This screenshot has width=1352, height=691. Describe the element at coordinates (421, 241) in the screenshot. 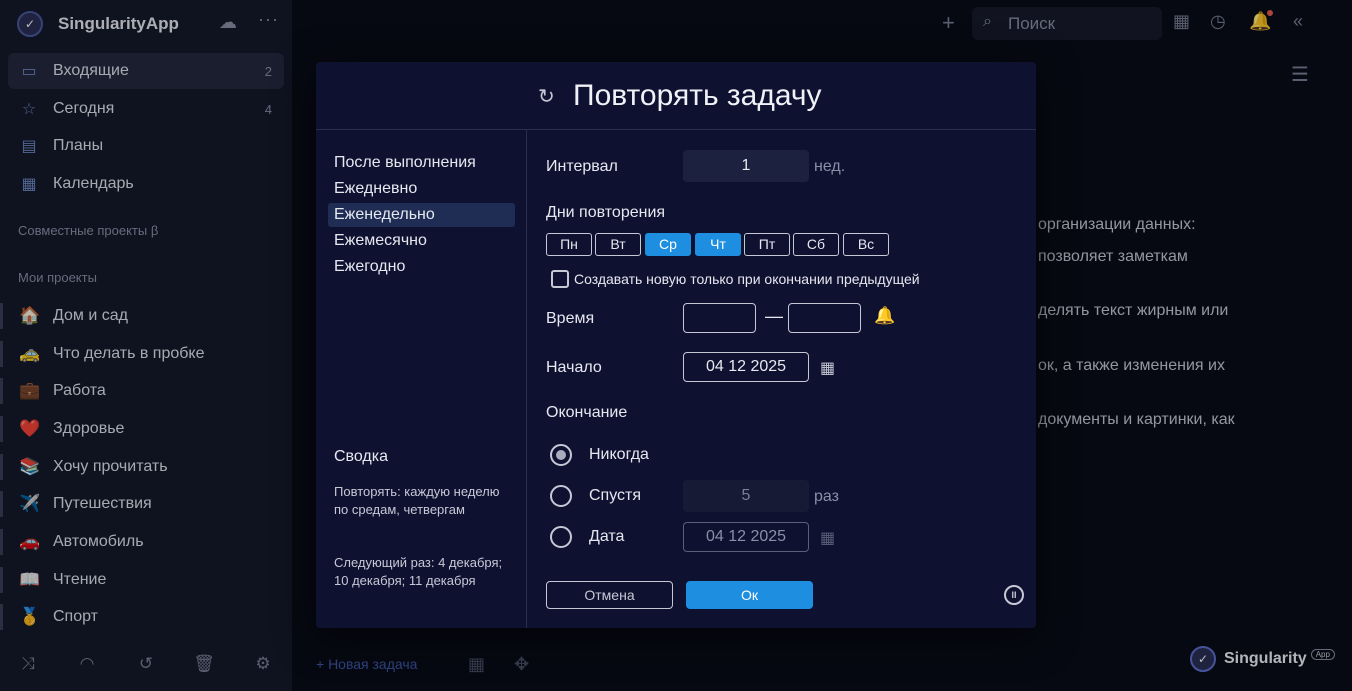

I see `freq-monthly: Ежемесячно` at that location.